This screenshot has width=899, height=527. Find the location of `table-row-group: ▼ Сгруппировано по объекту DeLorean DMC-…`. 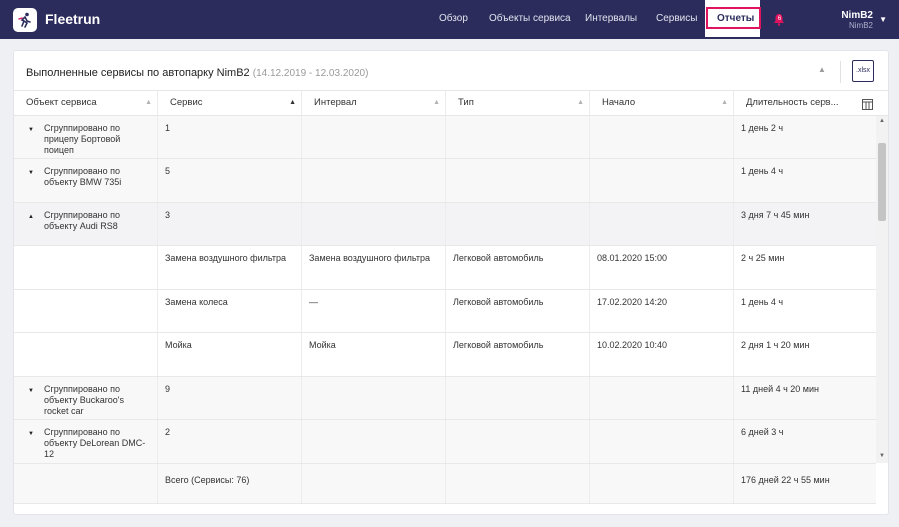

table-row-group: ▼ Сгруппировано по объекту DeLorean DMC-… is located at coordinates (445, 442).